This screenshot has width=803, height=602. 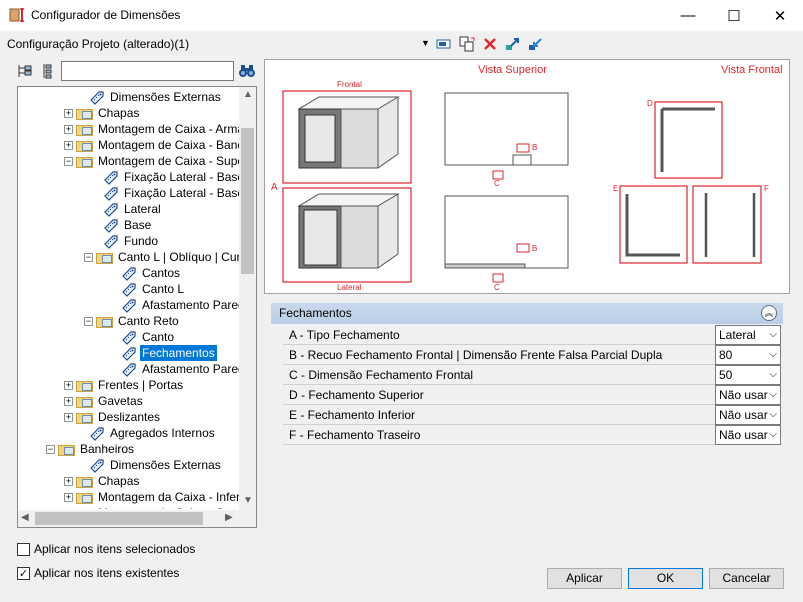 What do you see at coordinates (169, 129) in the screenshot?
I see `tree-item-label: Montagem de Caixa - Armário` at bounding box center [169, 129].